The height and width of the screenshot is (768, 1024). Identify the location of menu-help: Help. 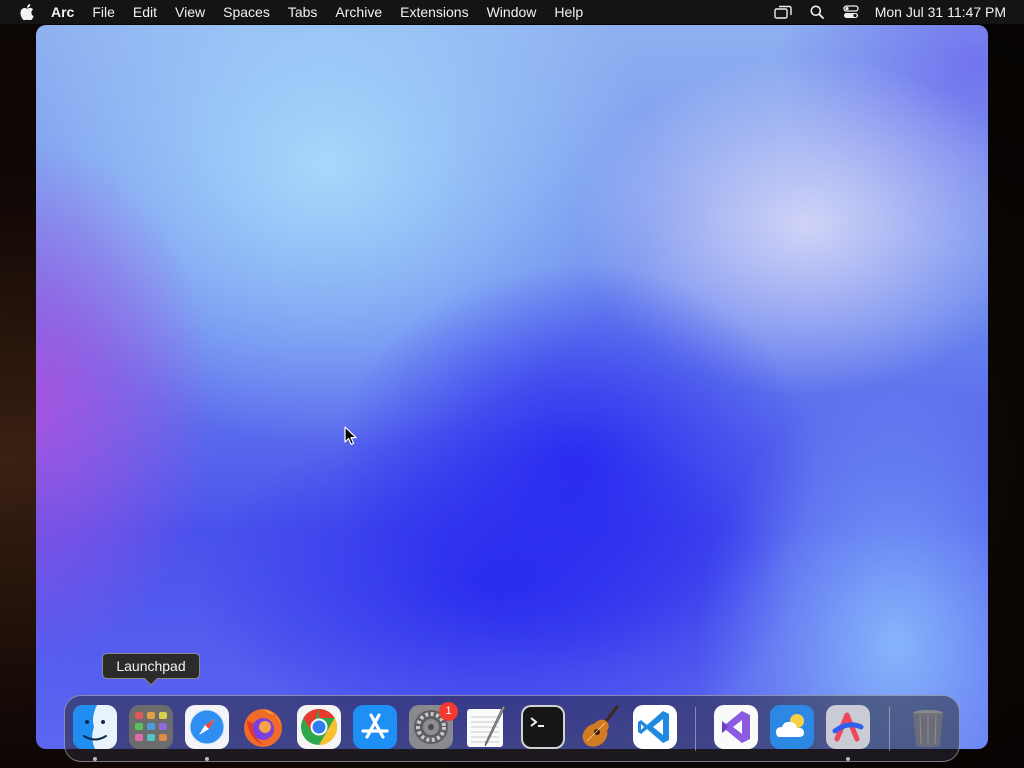
(568, 12).